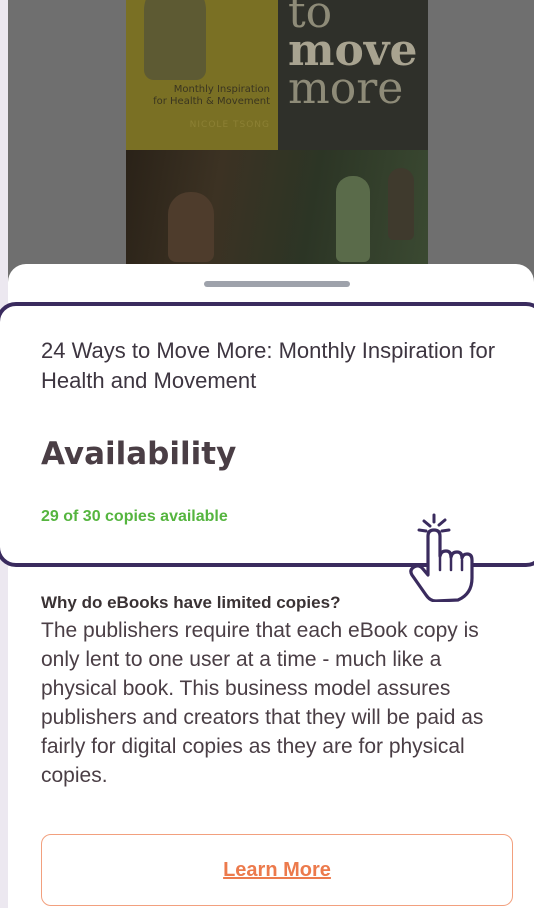 This screenshot has height=908, width=534. Describe the element at coordinates (139, 454) in the screenshot. I see `availability-heading: Availability` at that location.